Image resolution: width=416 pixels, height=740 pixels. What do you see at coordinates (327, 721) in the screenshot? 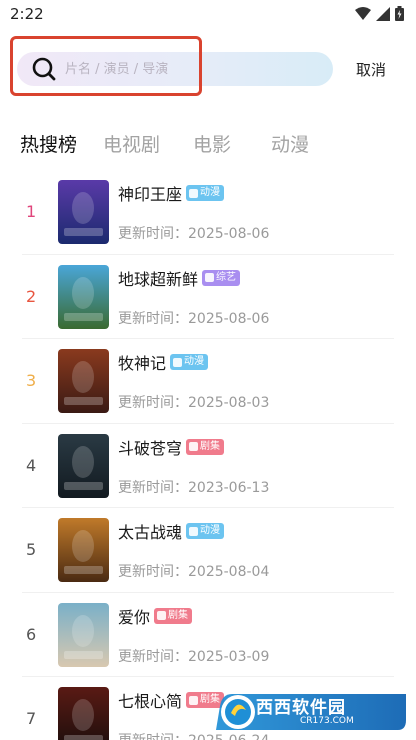
I see `watermark-sub: CR173.COM` at bounding box center [327, 721].